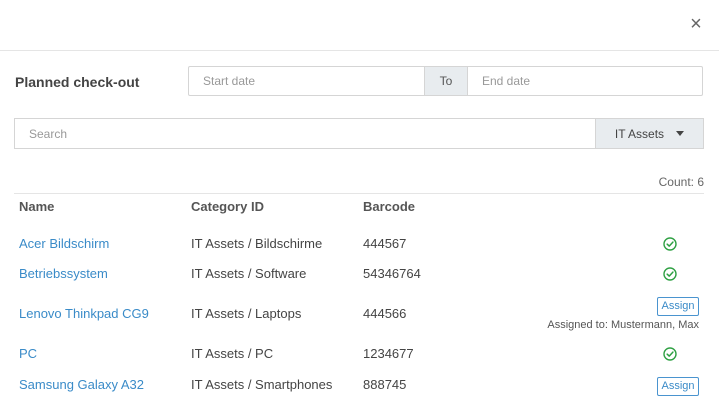 The height and width of the screenshot is (406, 719). I want to click on asset-barcode: 444566, so click(385, 313).